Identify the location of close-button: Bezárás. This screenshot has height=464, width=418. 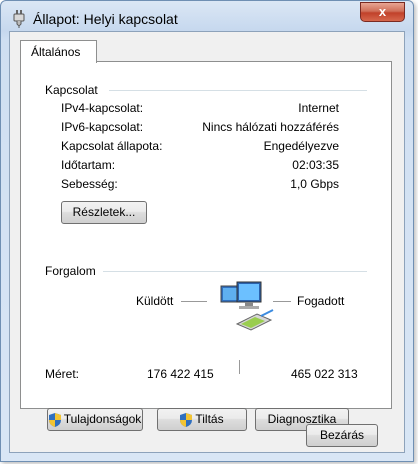
(342, 435).